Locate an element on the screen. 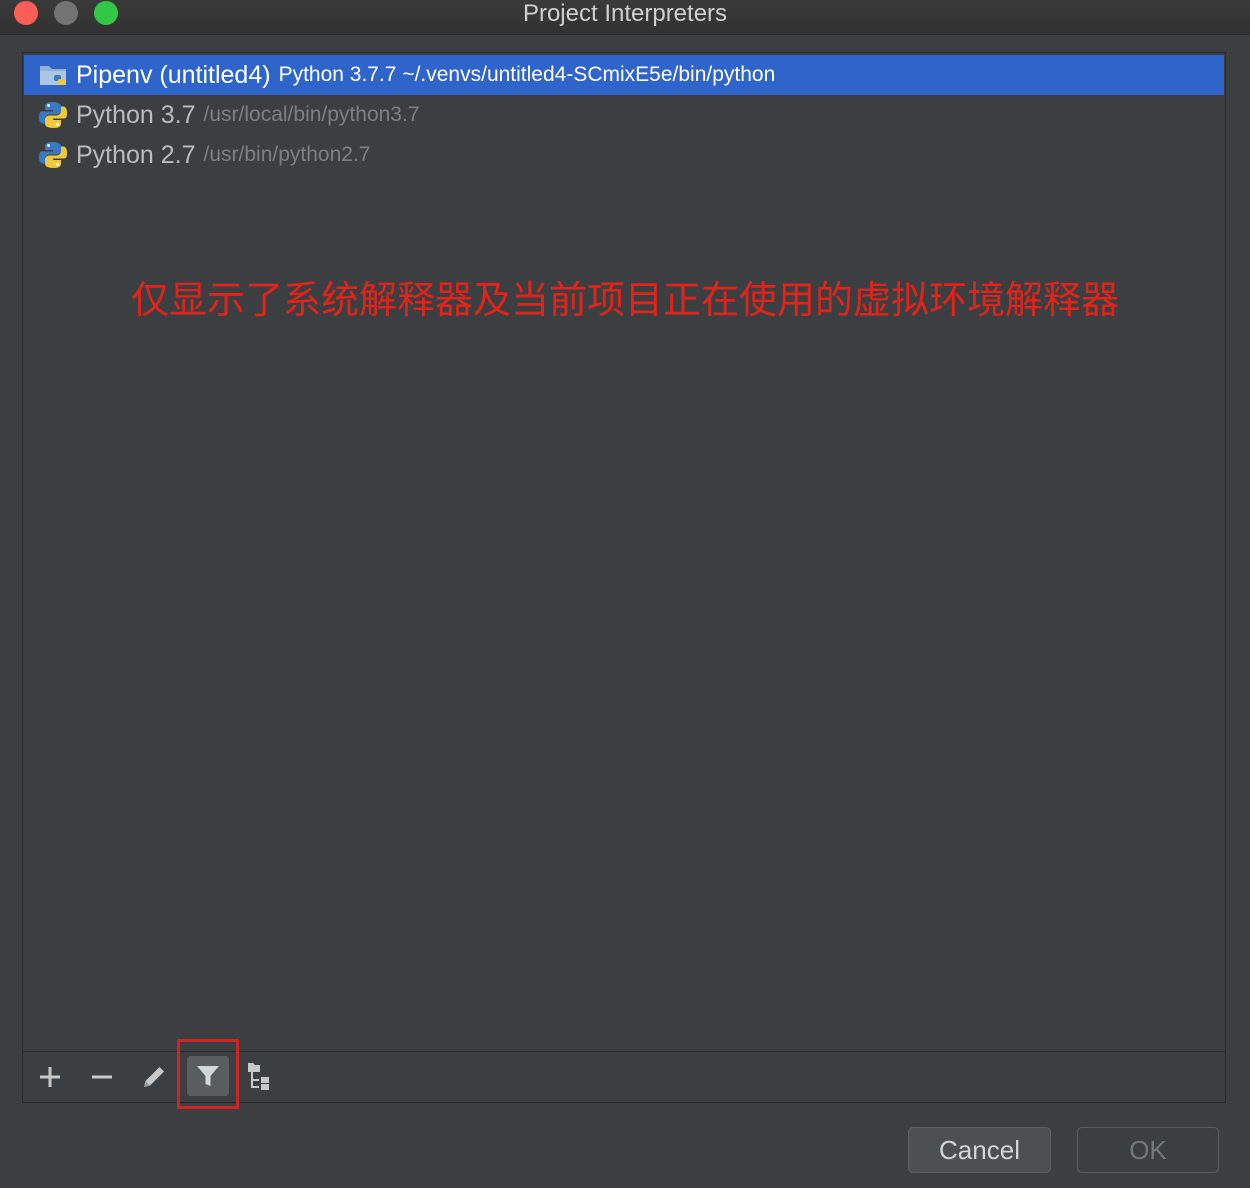 The image size is (1250, 1188). remove-interpreter-button is located at coordinates (102, 1077).